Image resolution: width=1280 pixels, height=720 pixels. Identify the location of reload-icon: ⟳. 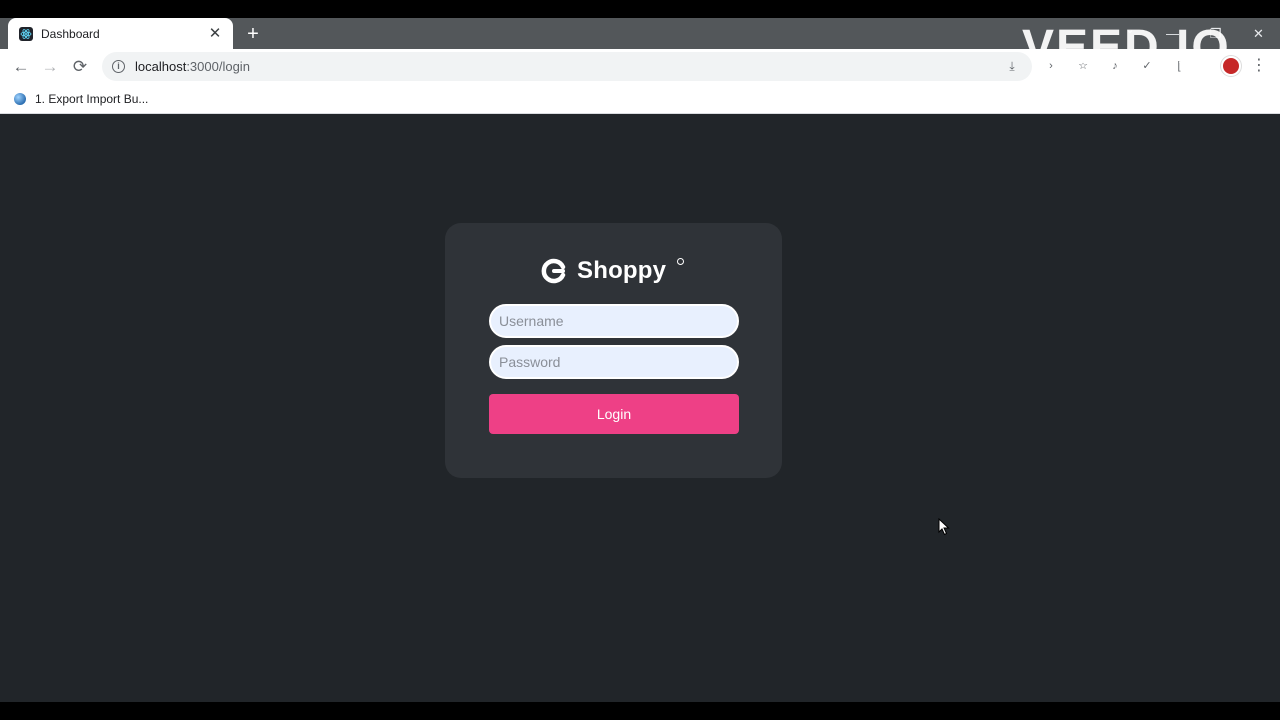
(80, 67).